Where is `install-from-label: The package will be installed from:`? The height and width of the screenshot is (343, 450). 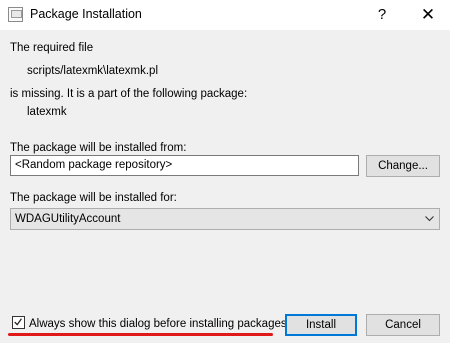
install-from-label: The package will be installed from: is located at coordinates (98, 148).